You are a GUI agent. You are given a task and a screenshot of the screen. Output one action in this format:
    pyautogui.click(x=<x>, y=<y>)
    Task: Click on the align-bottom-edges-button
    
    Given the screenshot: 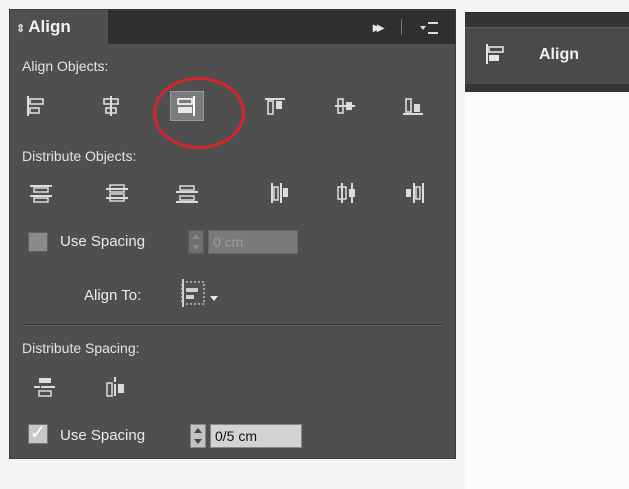 What is the action you would take?
    pyautogui.click(x=413, y=106)
    